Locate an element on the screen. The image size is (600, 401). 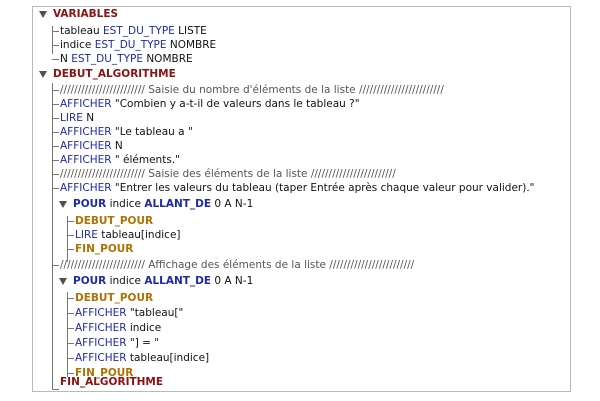
statement-line: LIRE N is located at coordinates (77, 118).